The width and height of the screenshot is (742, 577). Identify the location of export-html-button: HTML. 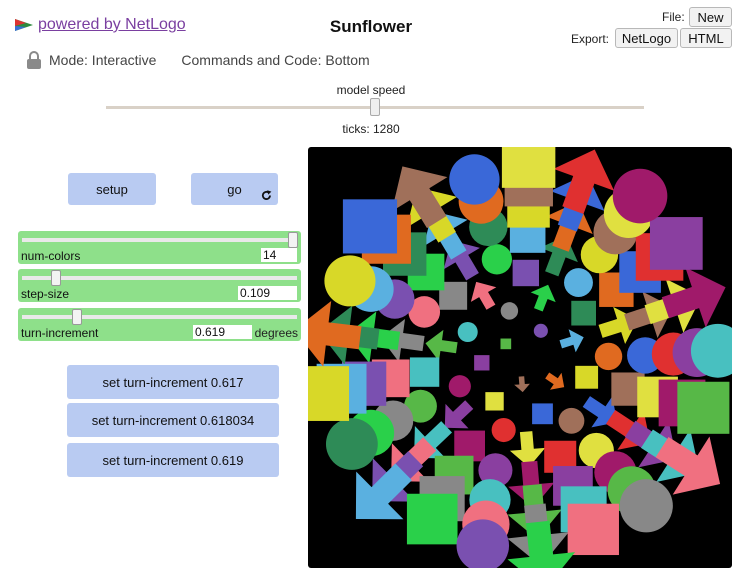
(706, 38).